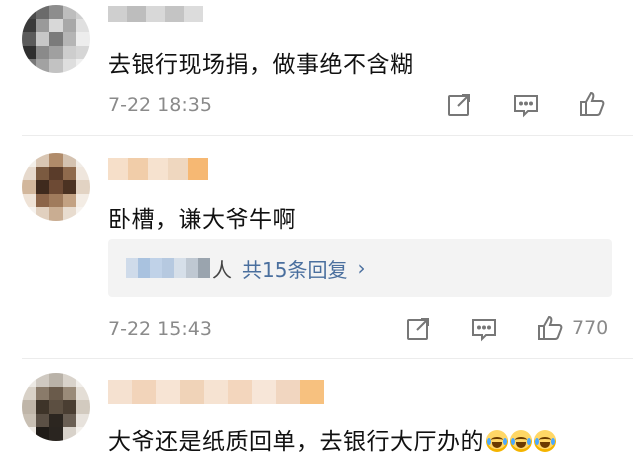 The width and height of the screenshot is (633, 456). Describe the element at coordinates (296, 442) in the screenshot. I see `comment-text-body: 大爷还是纸质回单，去银行大厅办的` at that location.